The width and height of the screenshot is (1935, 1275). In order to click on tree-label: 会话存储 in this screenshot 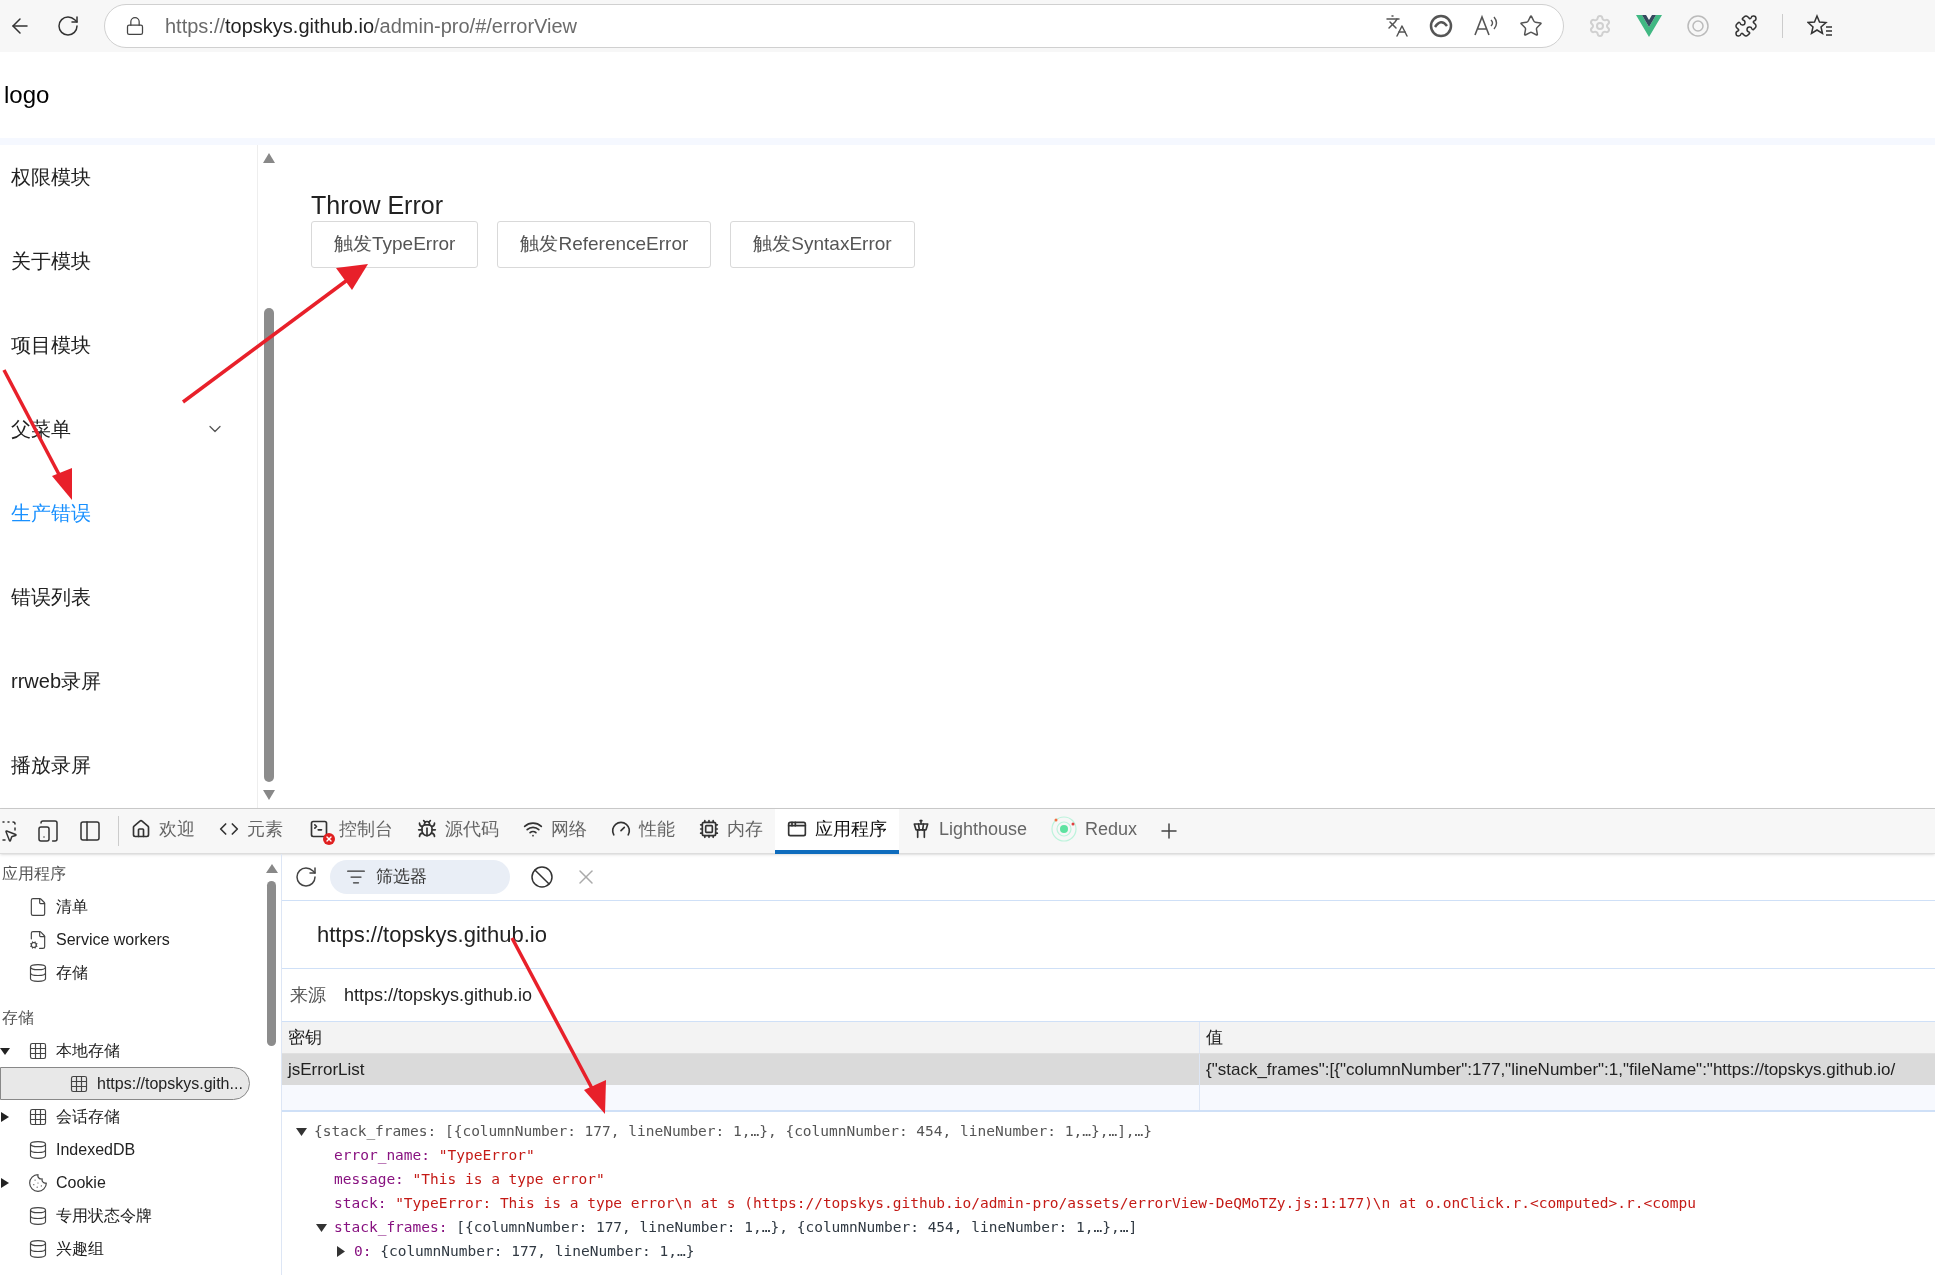, I will do `click(88, 1116)`.